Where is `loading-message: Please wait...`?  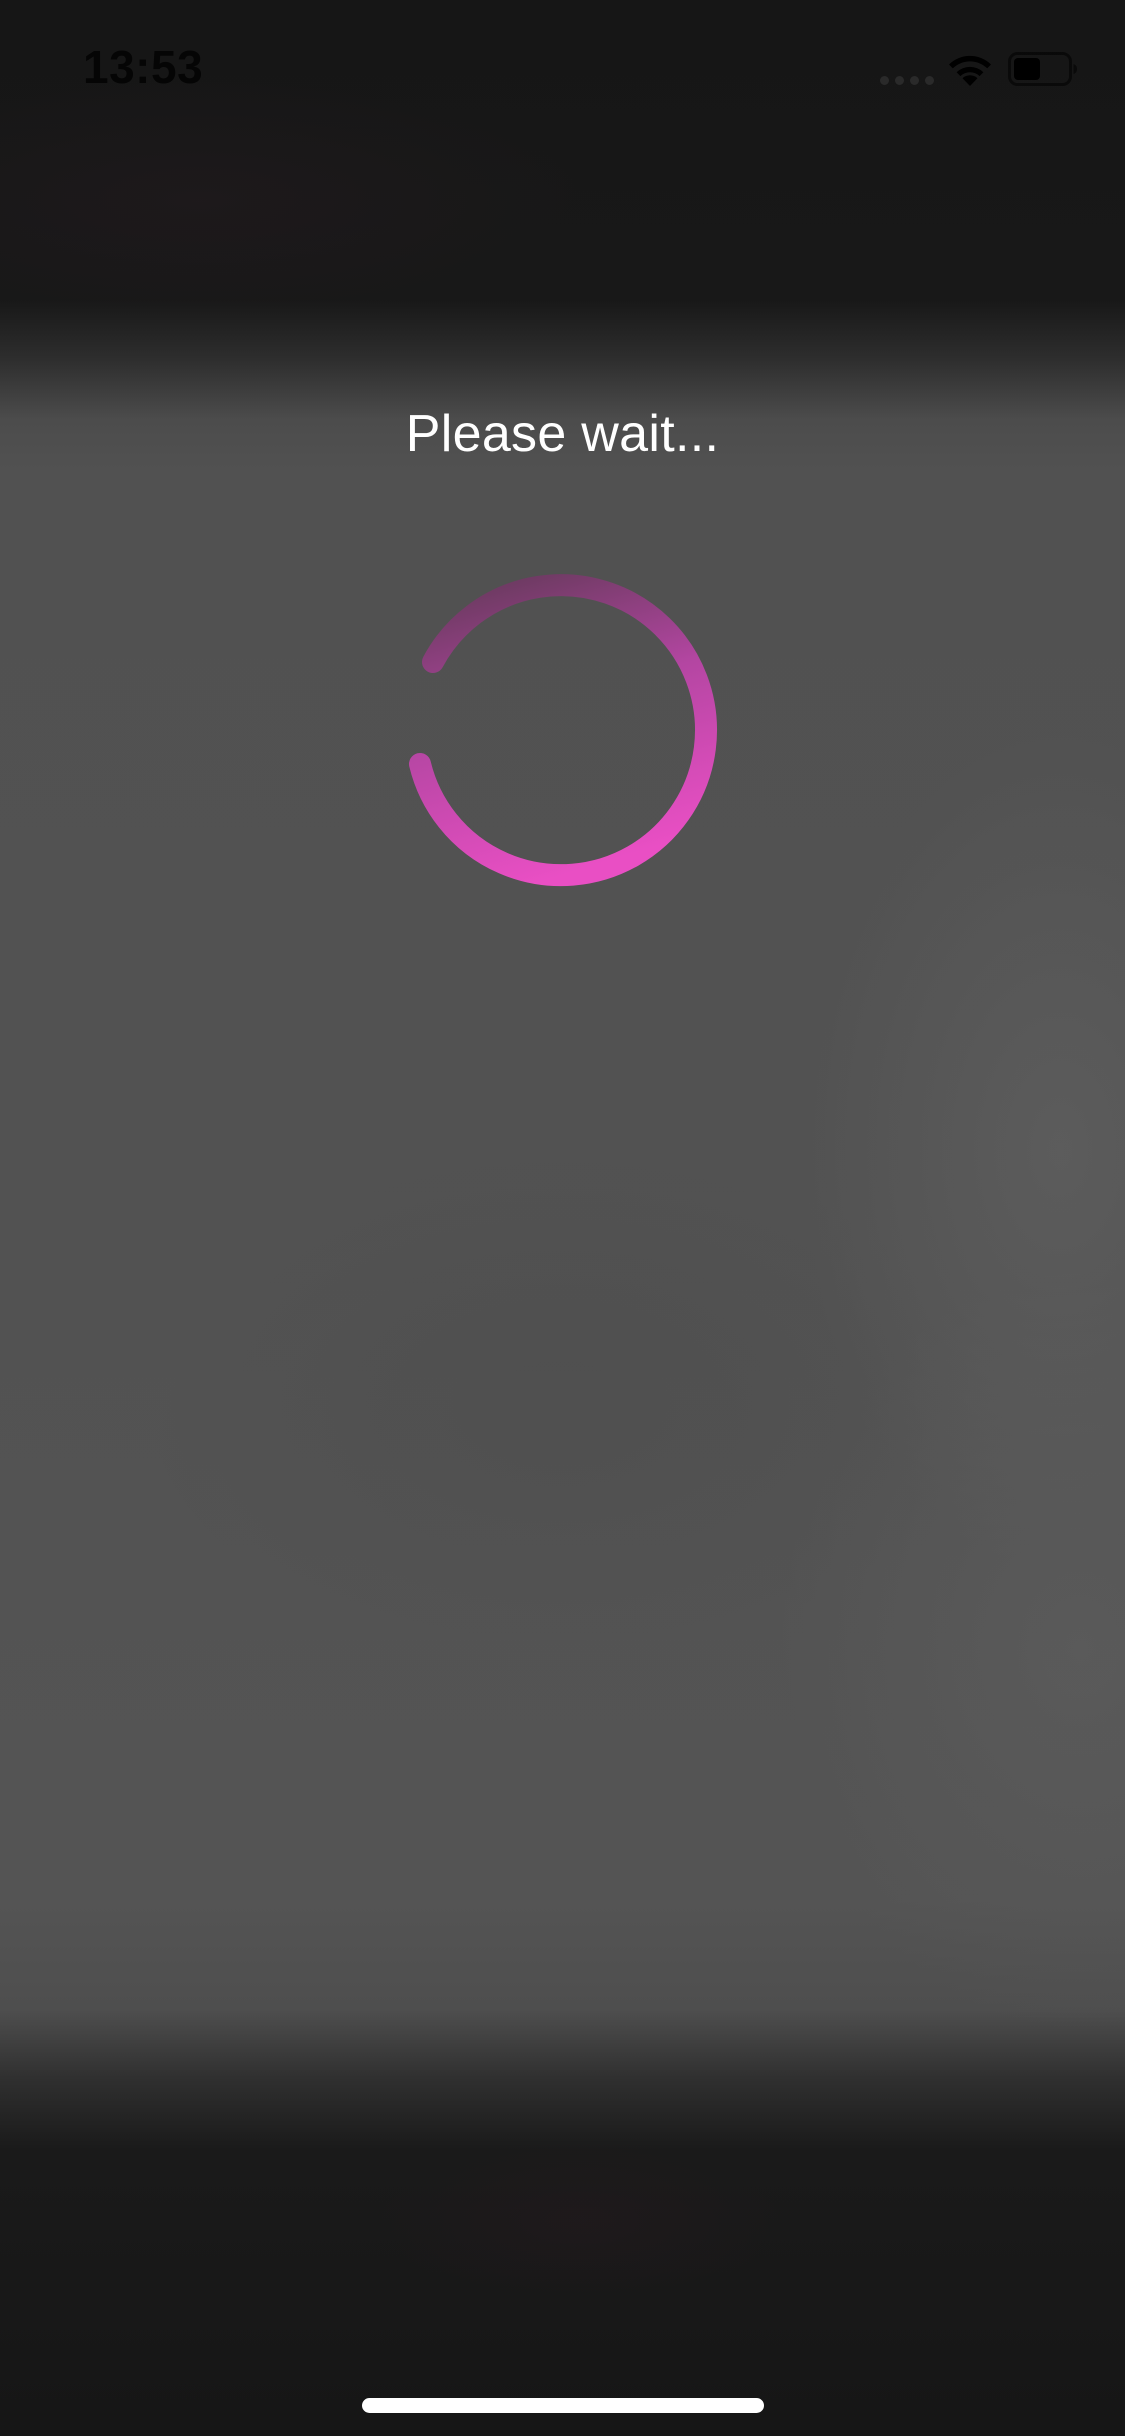
loading-message: Please wait... is located at coordinates (562, 434).